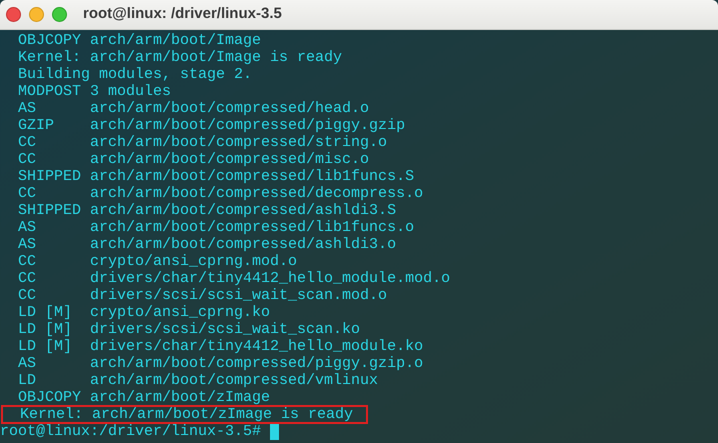  Describe the element at coordinates (220, 363) in the screenshot. I see `output-line: AS arch/arm/boot/compressed/piggy.gzip.o` at that location.